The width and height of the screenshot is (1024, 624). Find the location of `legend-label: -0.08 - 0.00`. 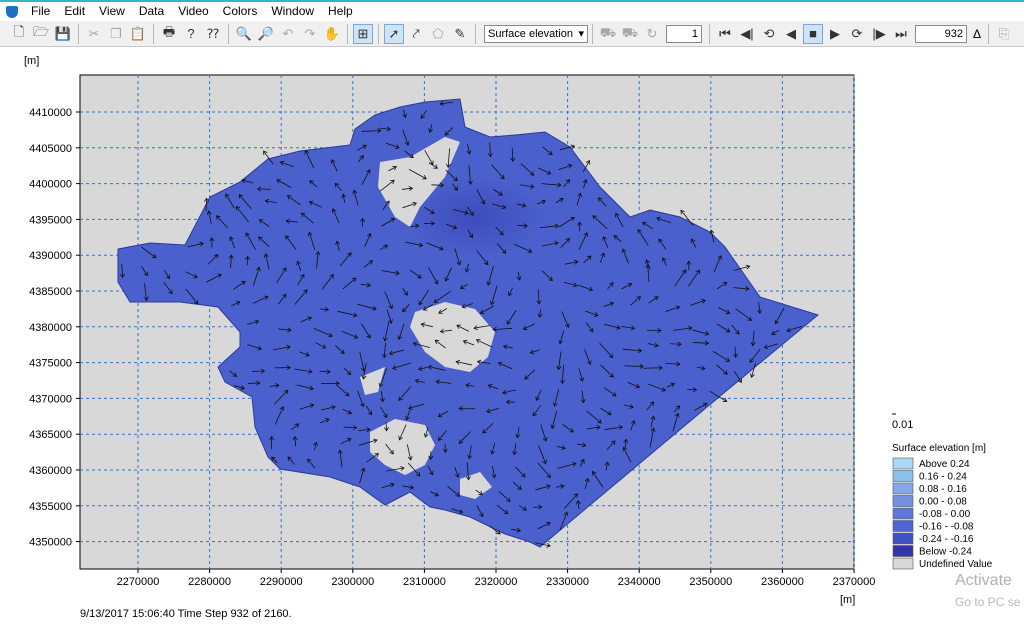

legend-label: -0.08 - 0.00 is located at coordinates (945, 514).